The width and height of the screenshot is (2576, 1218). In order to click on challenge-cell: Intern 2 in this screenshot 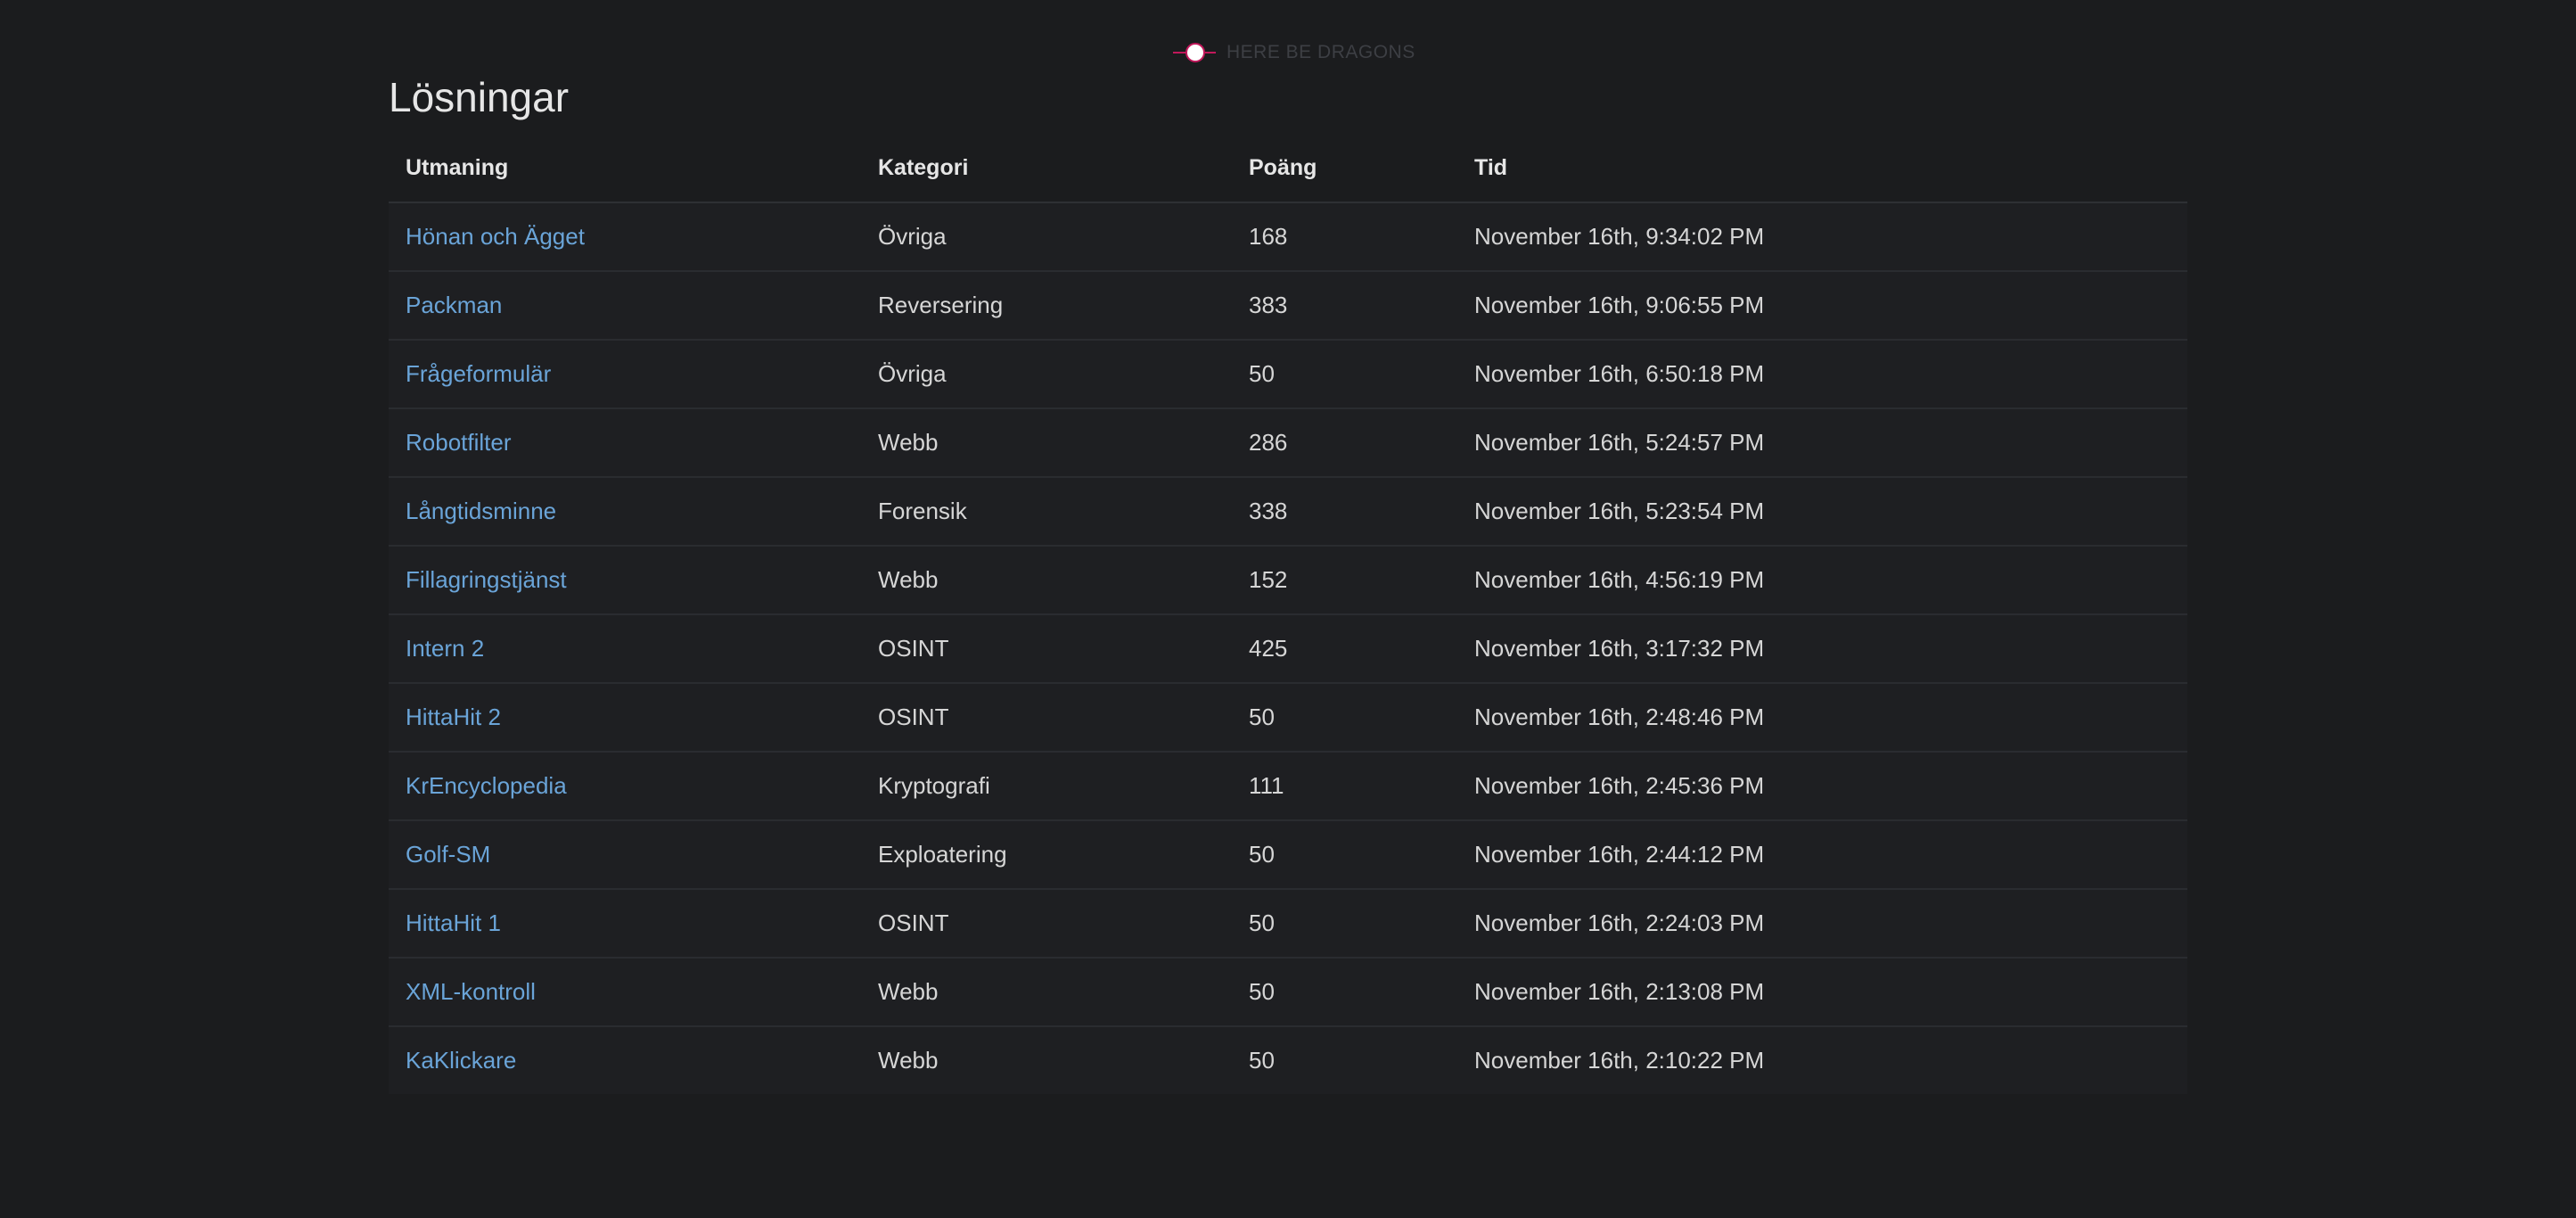, I will do `click(625, 649)`.